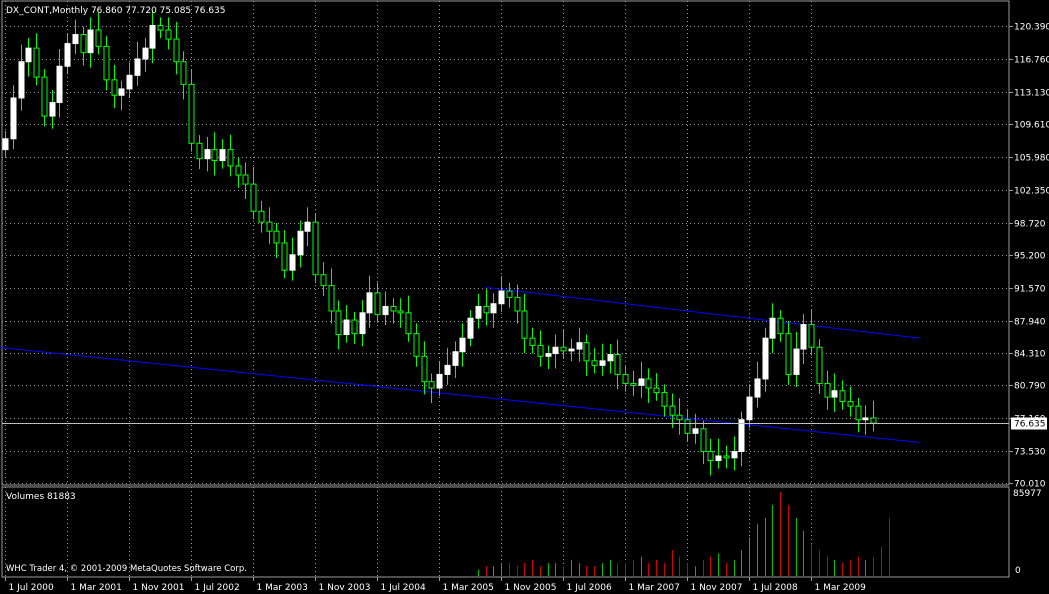 Image resolution: width=1049 pixels, height=594 pixels. What do you see at coordinates (1030, 290) in the screenshot?
I see `y-tick-label: 91.570` at bounding box center [1030, 290].